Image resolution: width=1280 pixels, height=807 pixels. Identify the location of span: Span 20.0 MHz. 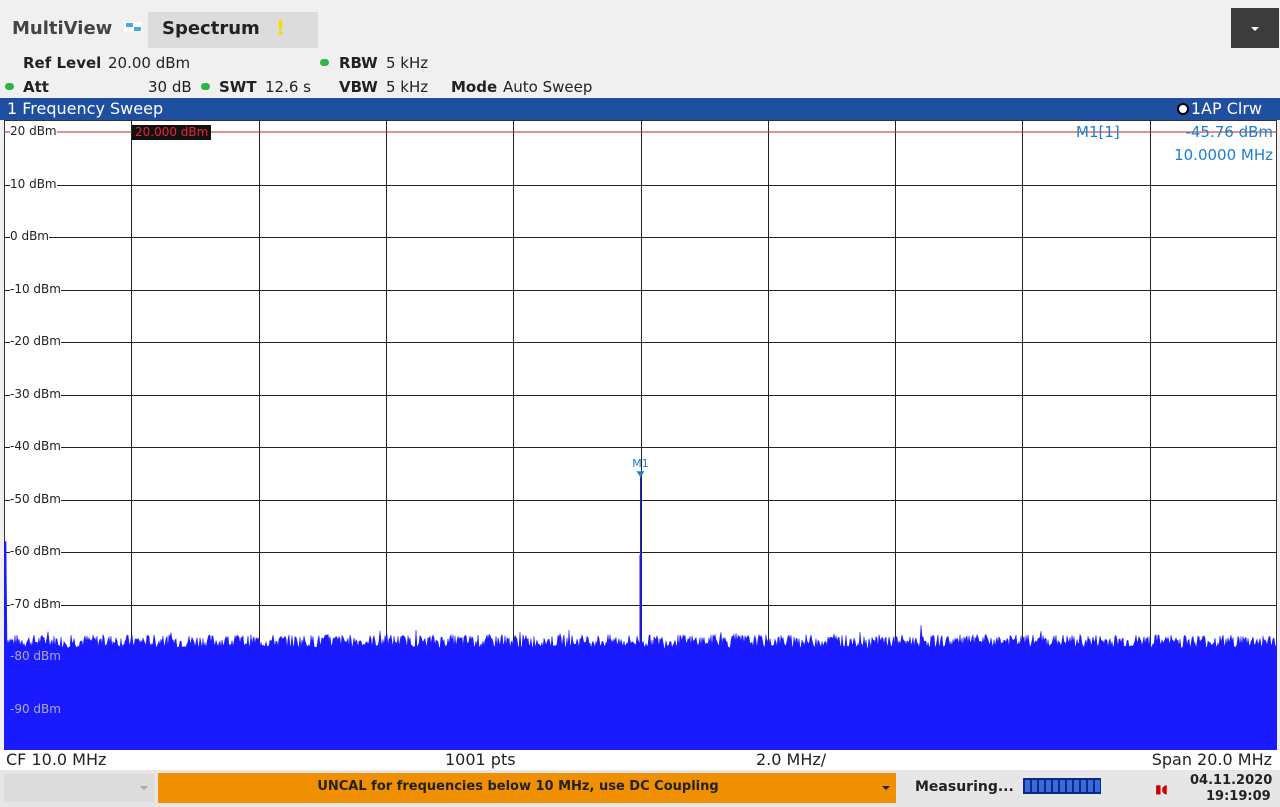
(1211, 759).